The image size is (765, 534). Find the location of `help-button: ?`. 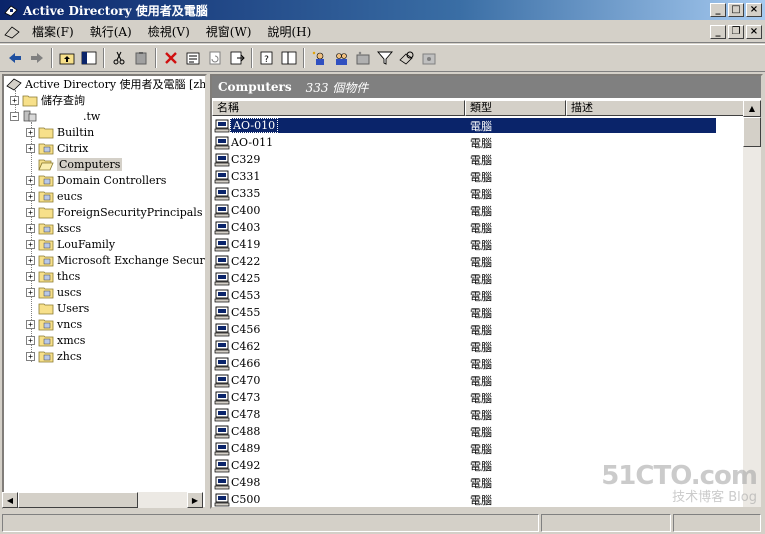

help-button: ? is located at coordinates (267, 58).